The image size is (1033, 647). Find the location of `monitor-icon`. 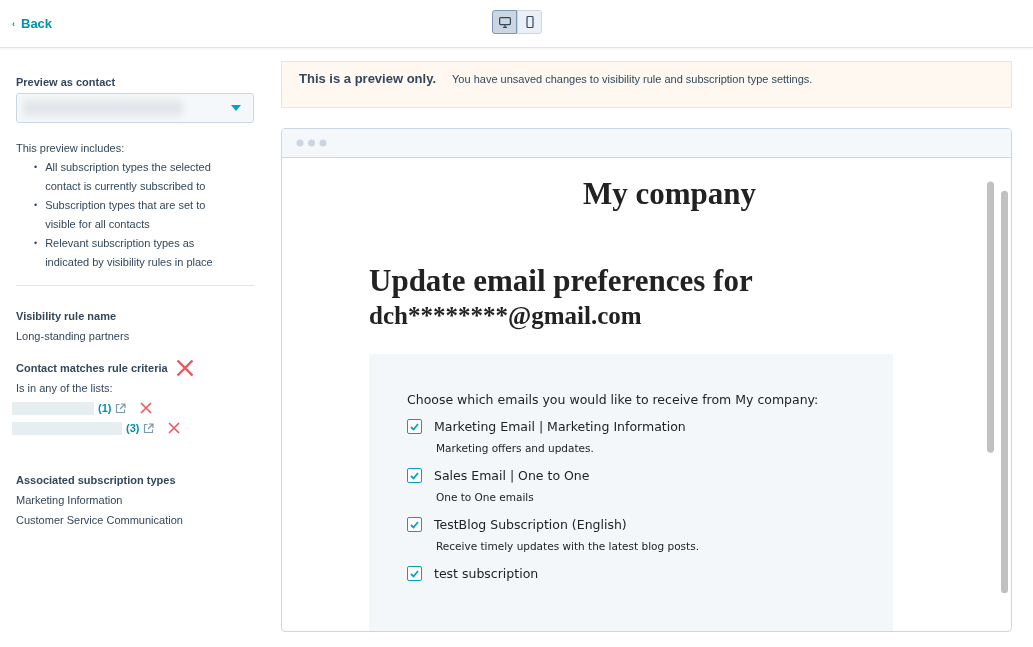

monitor-icon is located at coordinates (504, 22).